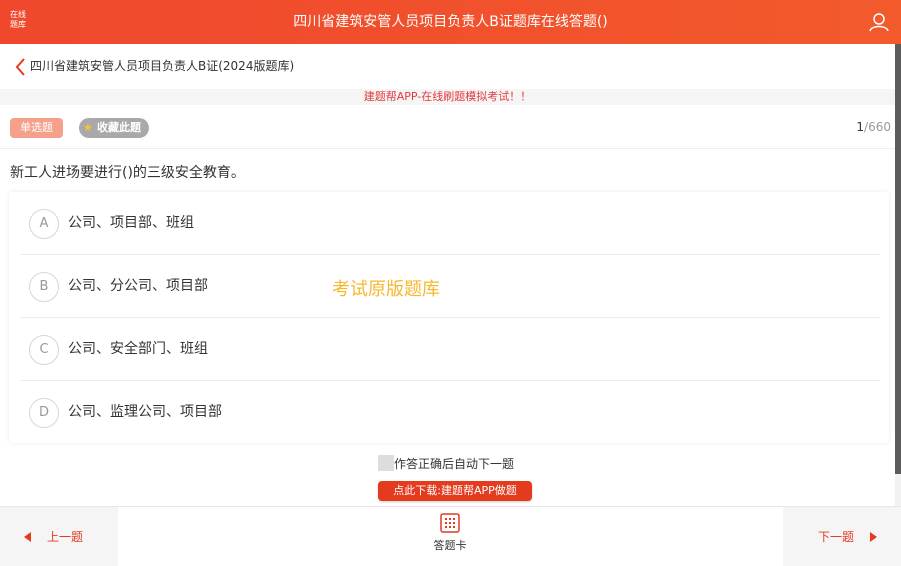  Describe the element at coordinates (836, 537) in the screenshot. I see `next-label: 下一题` at that location.